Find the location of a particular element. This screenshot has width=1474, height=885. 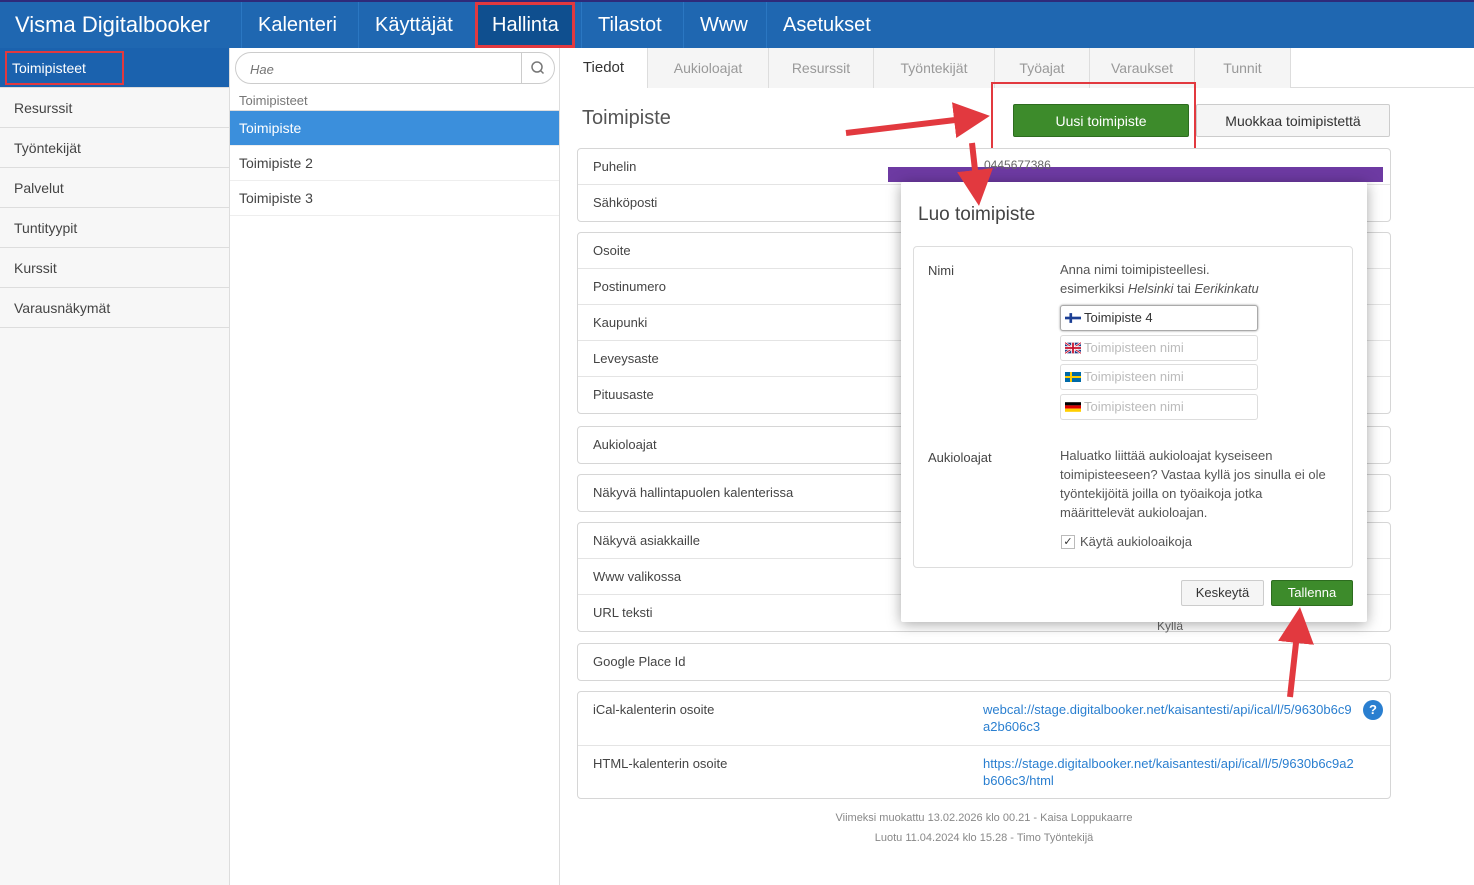

html-label: HTML-kalenterin osoite is located at coordinates (660, 763).